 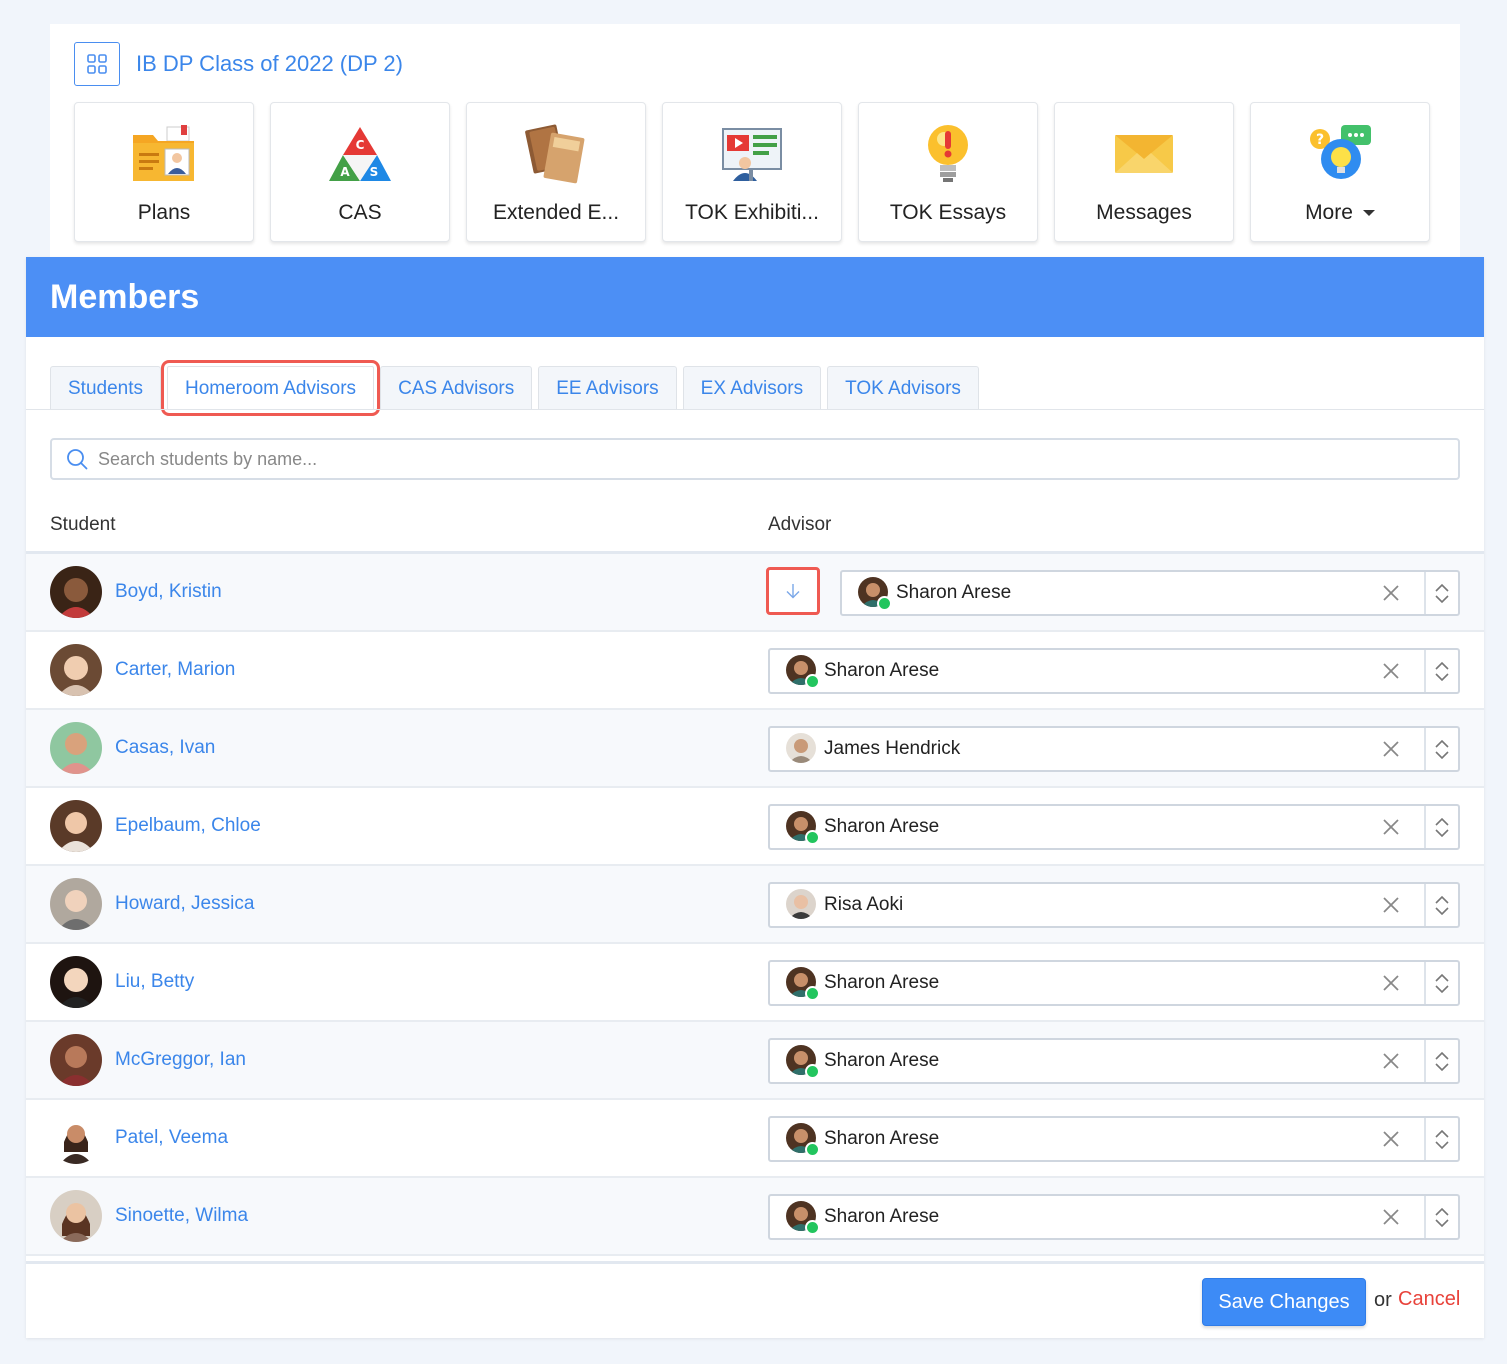 I want to click on tile-tok-essays: TOK Essays, so click(x=948, y=172).